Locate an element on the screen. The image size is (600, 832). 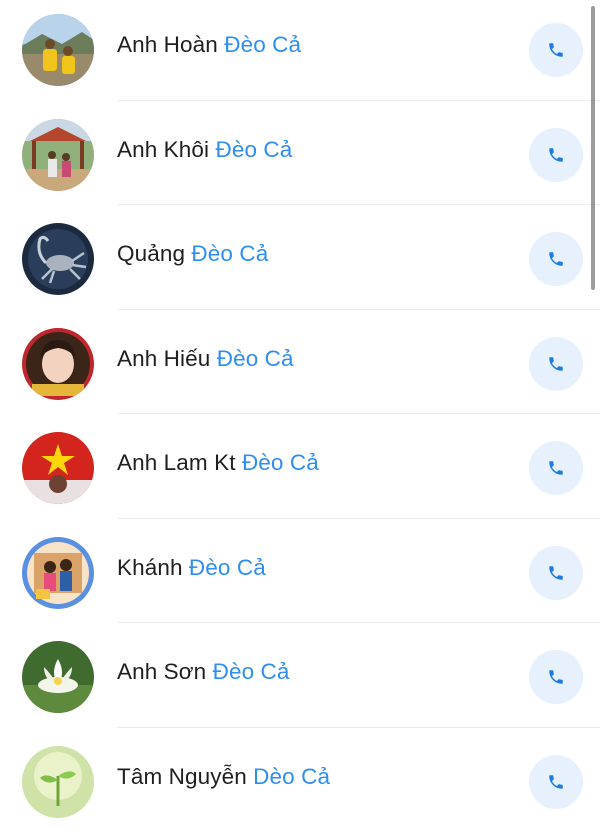
contact-name: Khánh Đèo Cả is located at coordinates (191, 568).